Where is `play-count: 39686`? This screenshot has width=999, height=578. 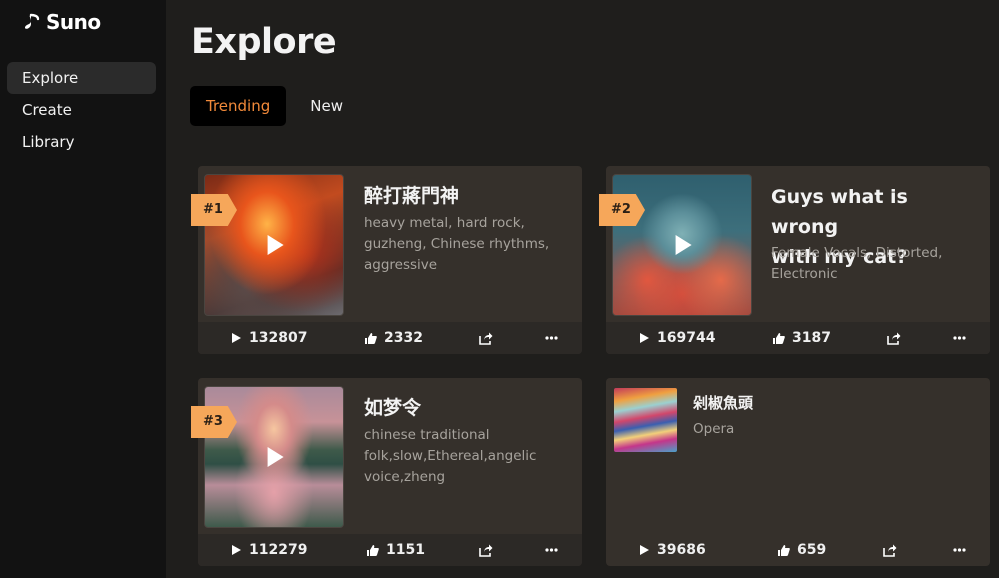
play-count: 39686 is located at coordinates (672, 550).